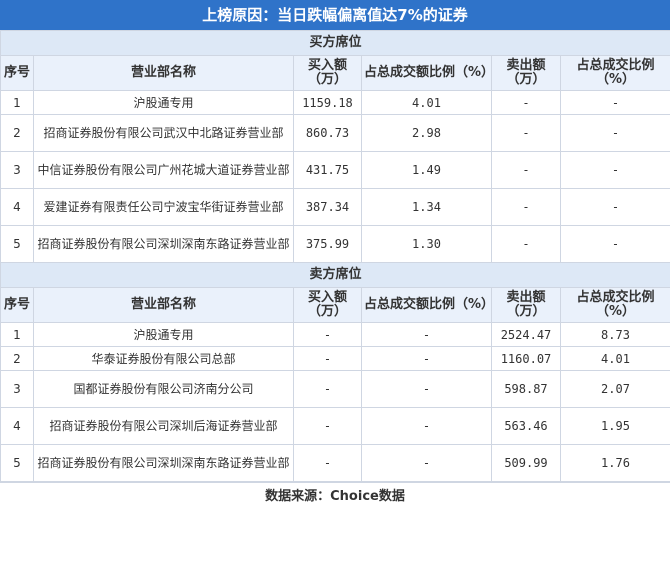  I want to click on buy-pct: 4.01, so click(426, 102).